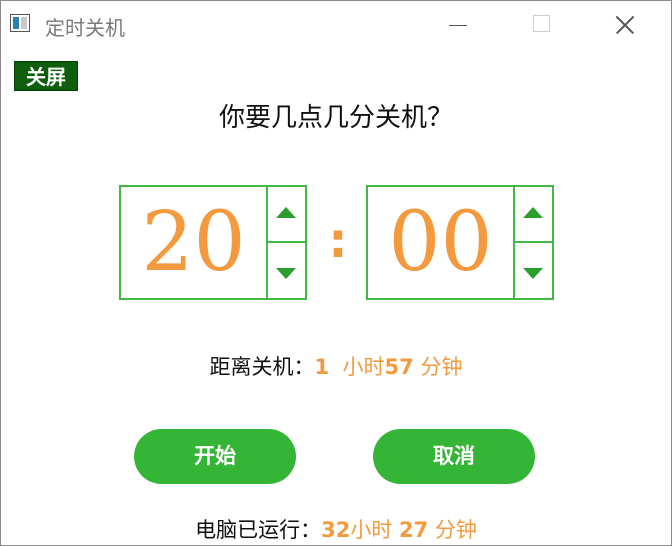 The image size is (672, 546). What do you see at coordinates (414, 530) in the screenshot?
I see `uptime-minutes: 27` at bounding box center [414, 530].